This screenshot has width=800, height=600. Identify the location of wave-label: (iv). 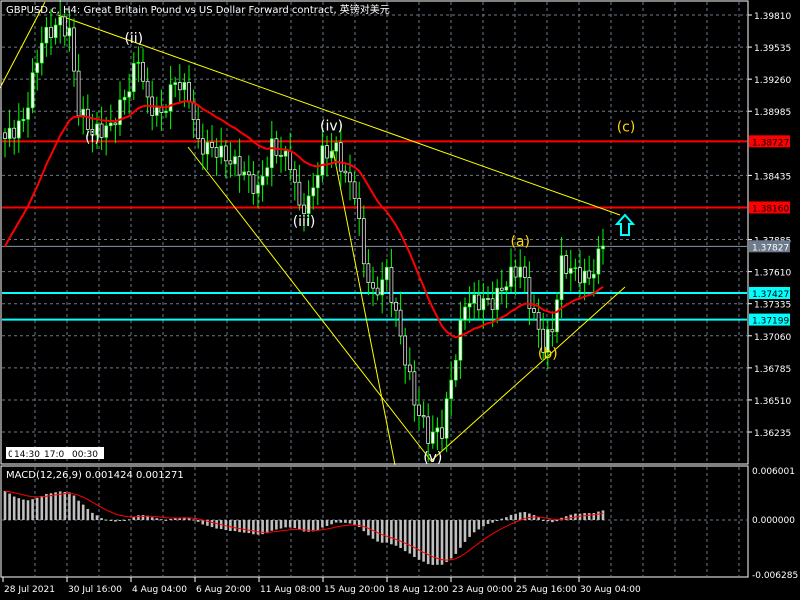
(331, 126).